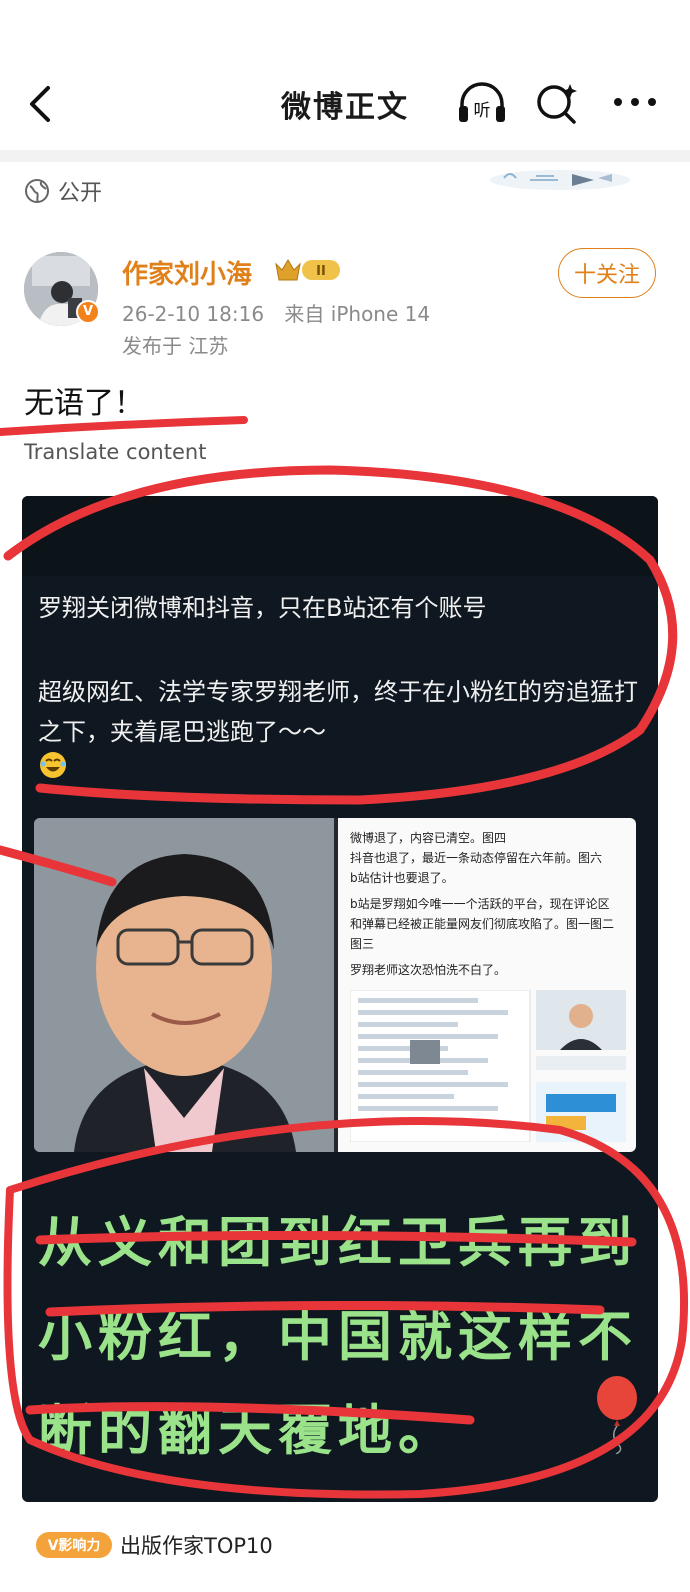 Image resolution: width=690 pixels, height=1592 pixels. What do you see at coordinates (362, 944) in the screenshot?
I see `screen-text-line: 图三` at bounding box center [362, 944].